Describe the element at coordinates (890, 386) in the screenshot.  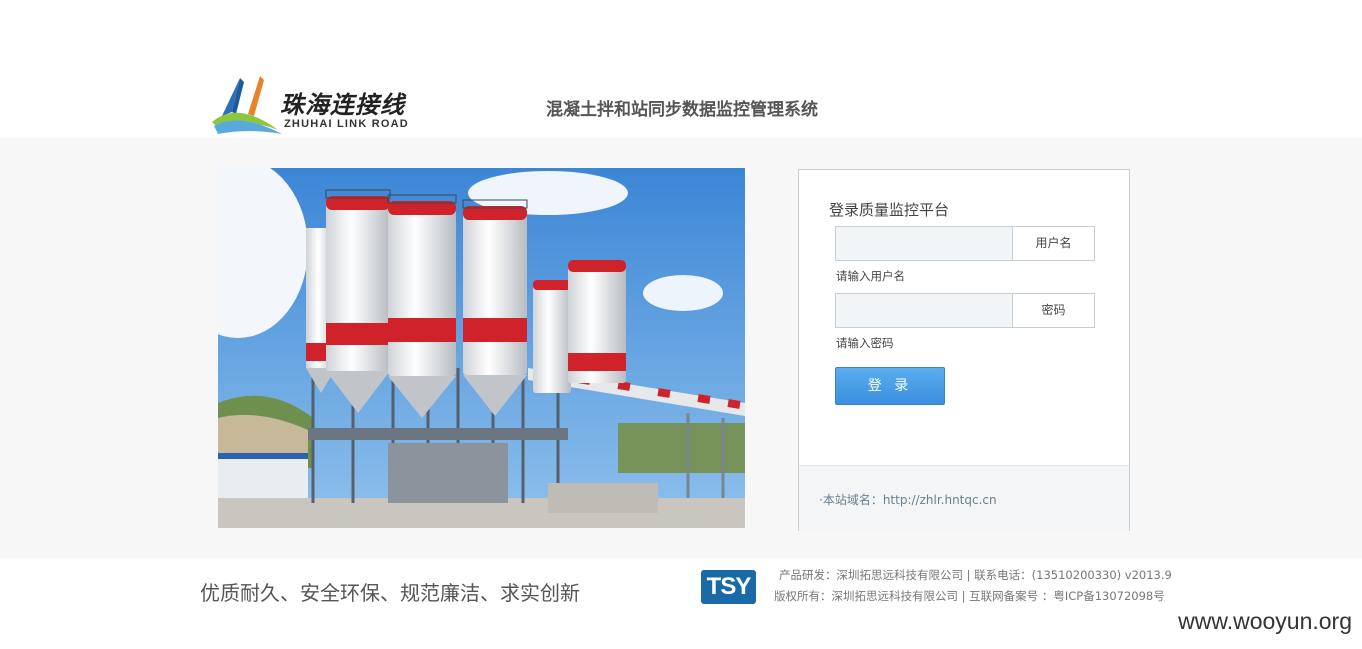
I see `login-button: 登 录` at that location.